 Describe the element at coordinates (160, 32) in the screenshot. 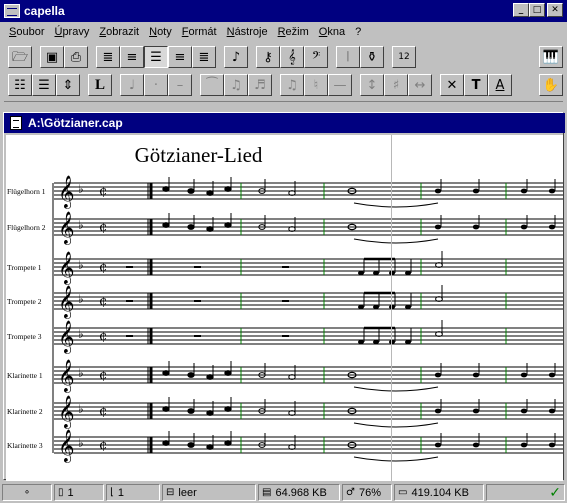

I see `menu-noty: Noty` at that location.